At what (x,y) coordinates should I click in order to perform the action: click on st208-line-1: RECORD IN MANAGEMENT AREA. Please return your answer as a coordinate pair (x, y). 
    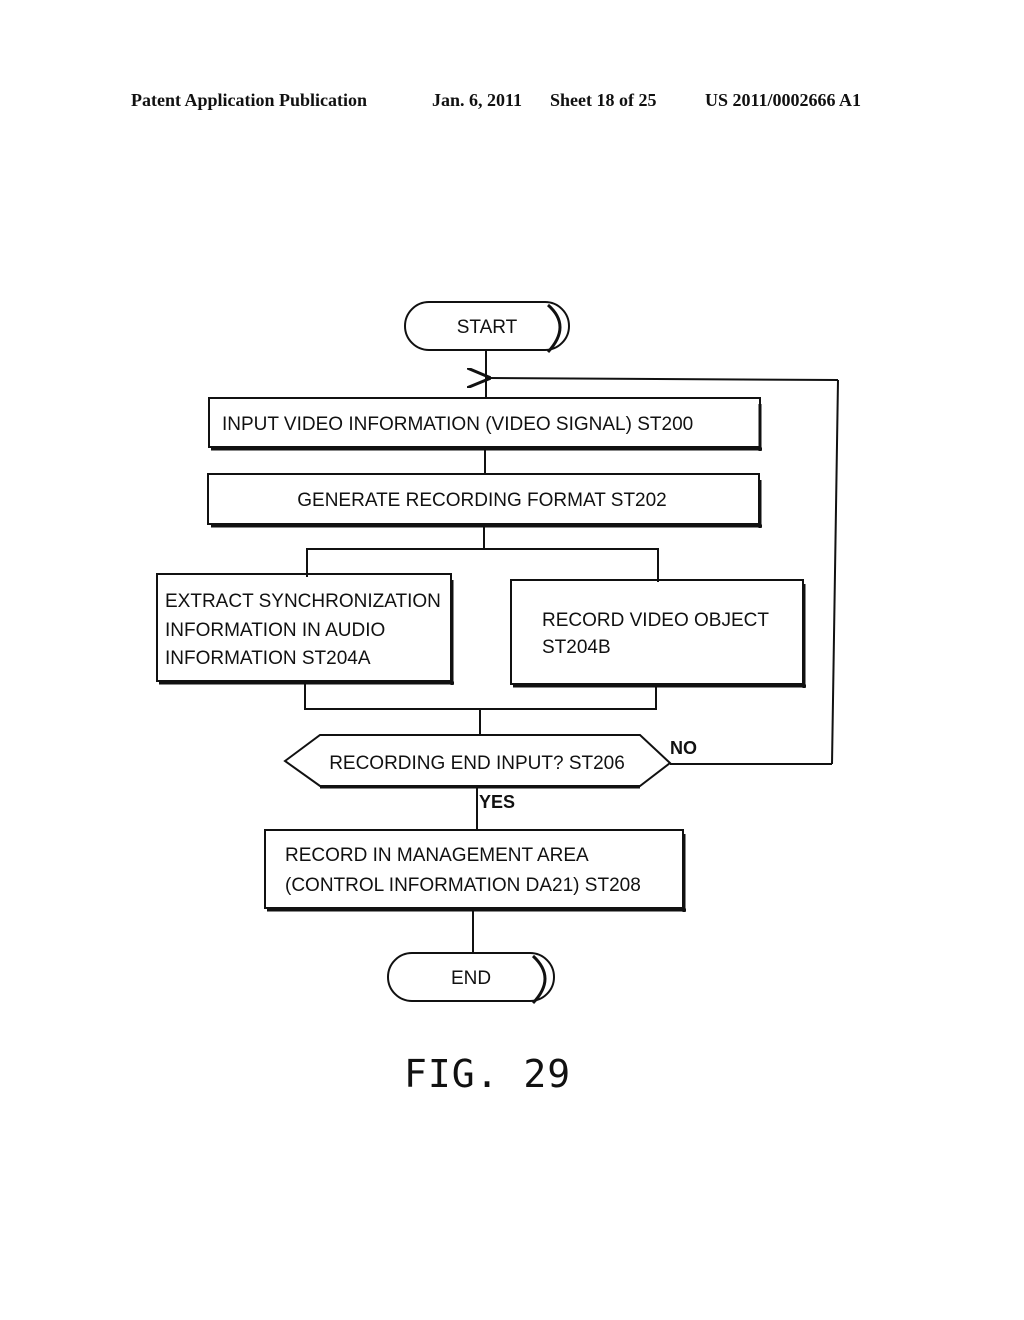
    Looking at the image, I should click on (437, 855).